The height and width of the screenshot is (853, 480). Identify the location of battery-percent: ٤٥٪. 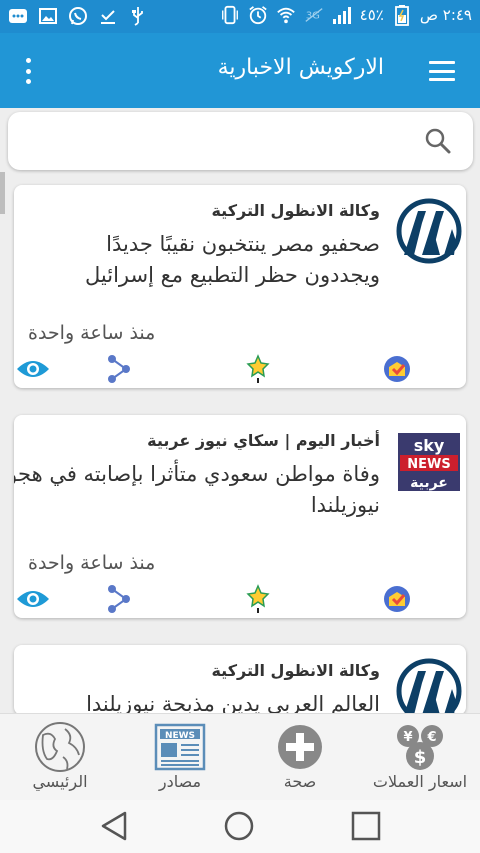
(371, 15).